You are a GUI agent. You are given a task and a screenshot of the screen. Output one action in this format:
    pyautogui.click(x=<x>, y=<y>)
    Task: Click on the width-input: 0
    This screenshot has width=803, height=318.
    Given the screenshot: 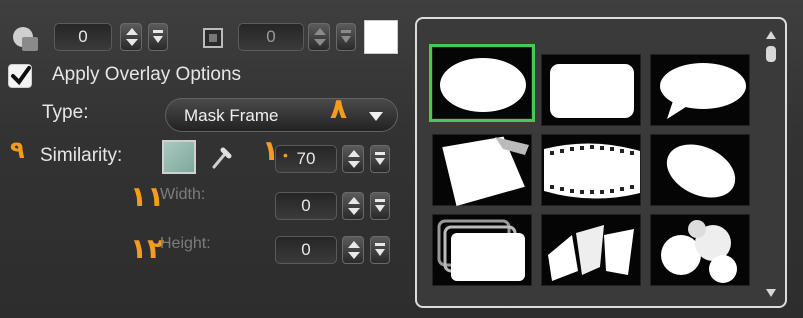 What is the action you would take?
    pyautogui.click(x=306, y=206)
    